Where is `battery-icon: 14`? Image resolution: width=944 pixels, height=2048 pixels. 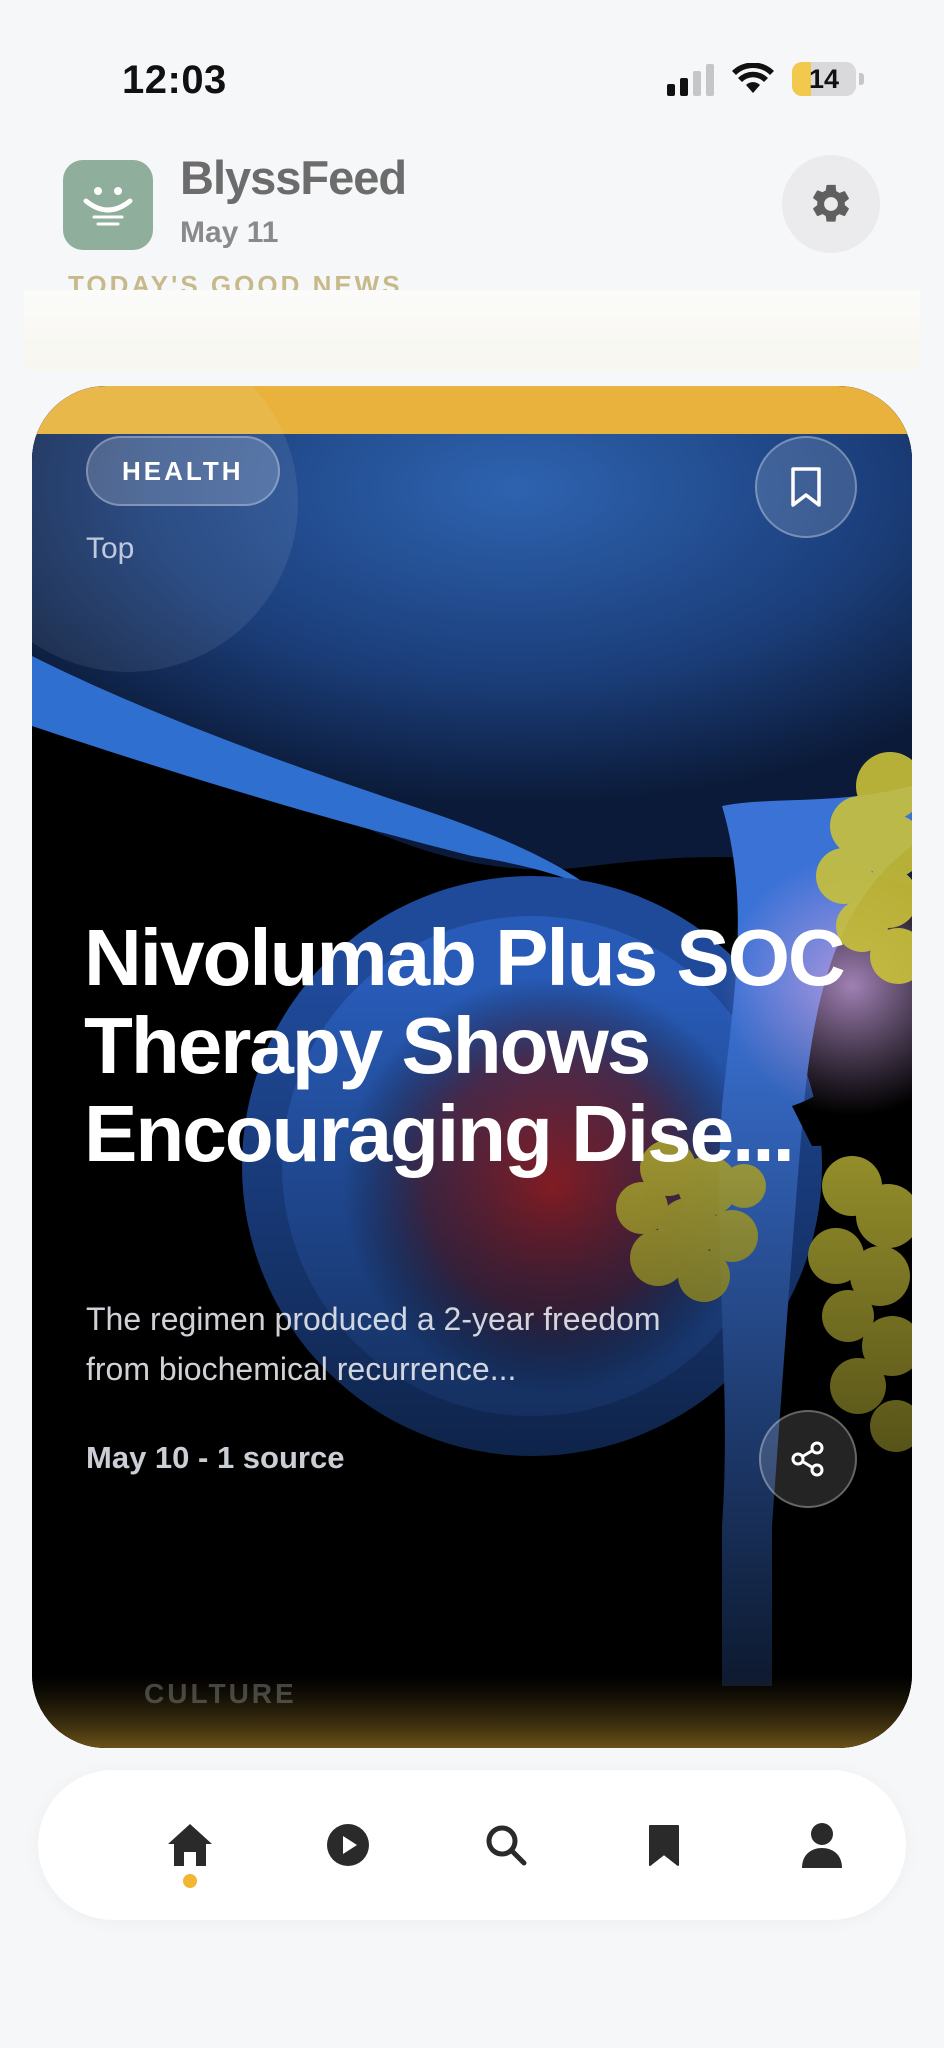 battery-icon: 14 is located at coordinates (828, 79).